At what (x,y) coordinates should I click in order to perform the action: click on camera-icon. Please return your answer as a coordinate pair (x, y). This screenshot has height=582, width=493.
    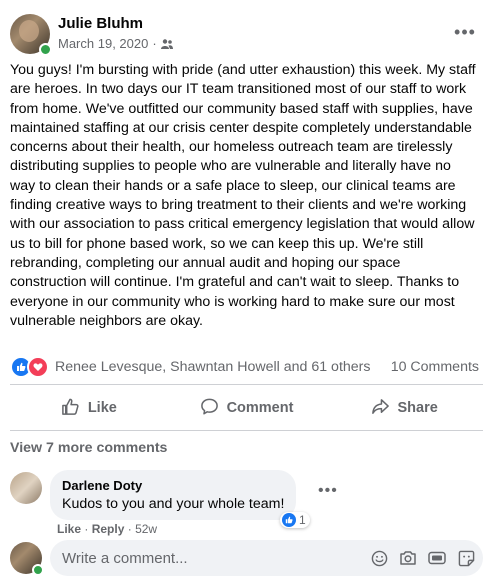
    Looking at the image, I should click on (408, 558).